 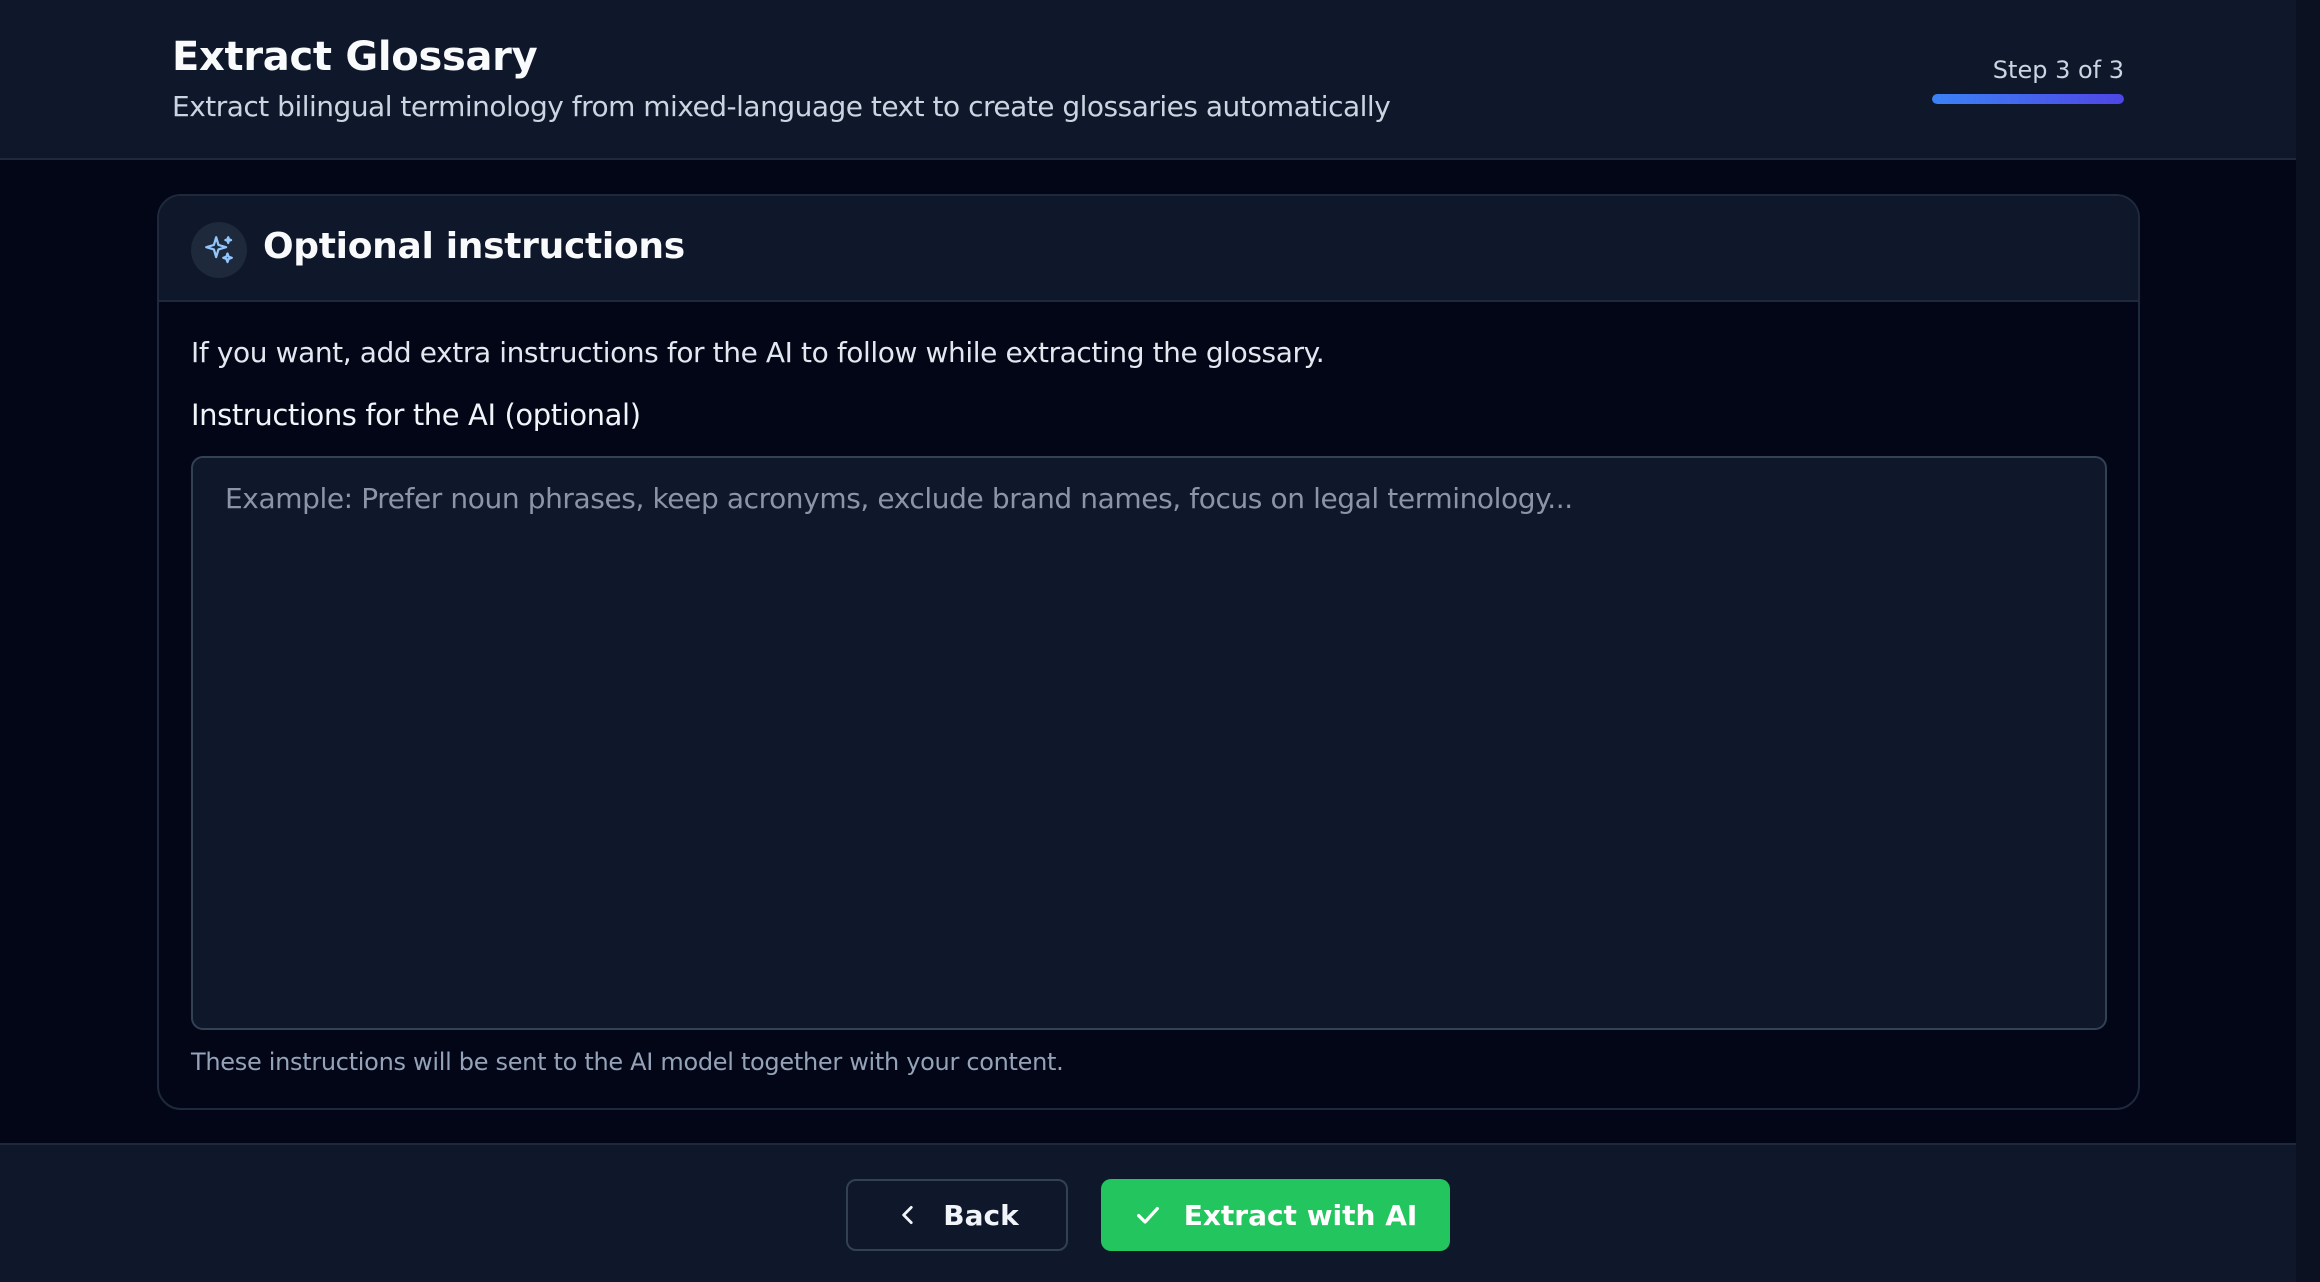 I want to click on step-indicator: Step 3 of 3, so click(x=2058, y=70).